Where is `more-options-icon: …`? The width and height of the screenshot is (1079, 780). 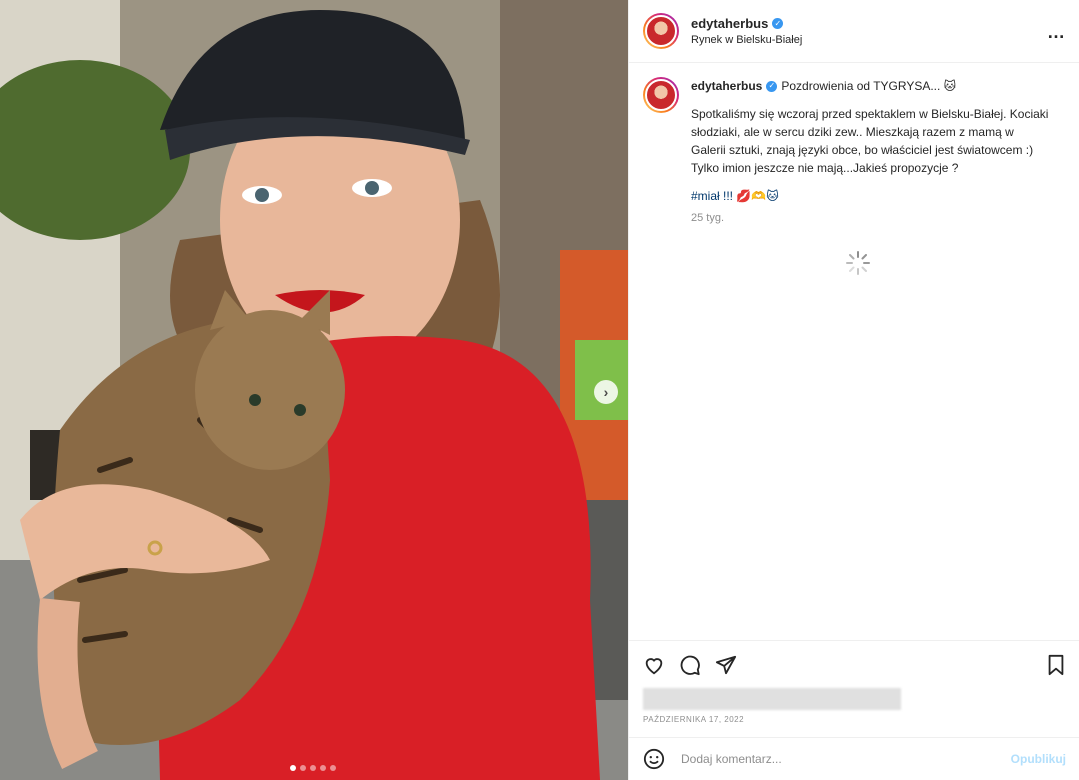
more-options-icon: … is located at coordinates (1056, 32).